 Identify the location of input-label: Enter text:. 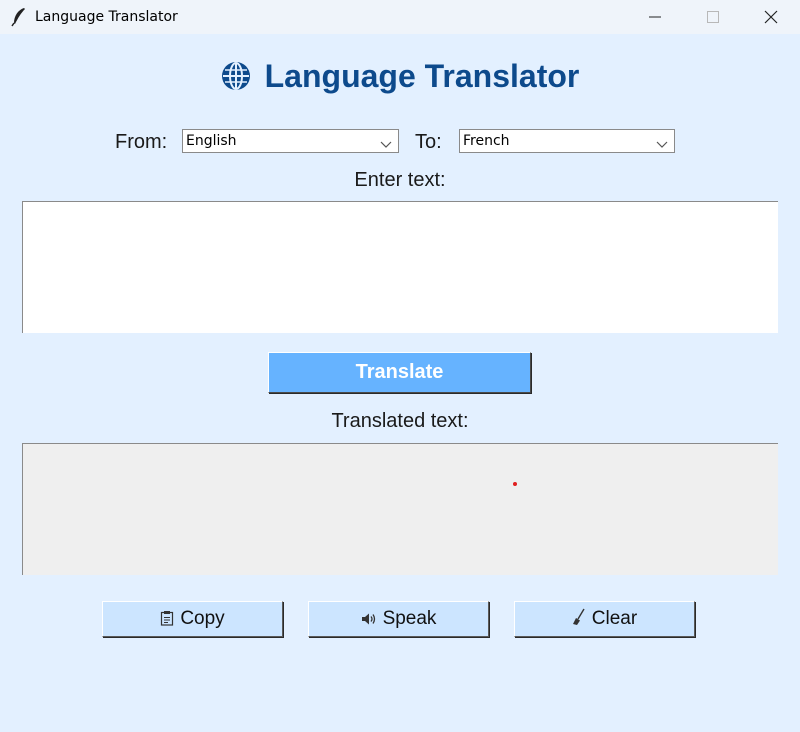
(400, 180).